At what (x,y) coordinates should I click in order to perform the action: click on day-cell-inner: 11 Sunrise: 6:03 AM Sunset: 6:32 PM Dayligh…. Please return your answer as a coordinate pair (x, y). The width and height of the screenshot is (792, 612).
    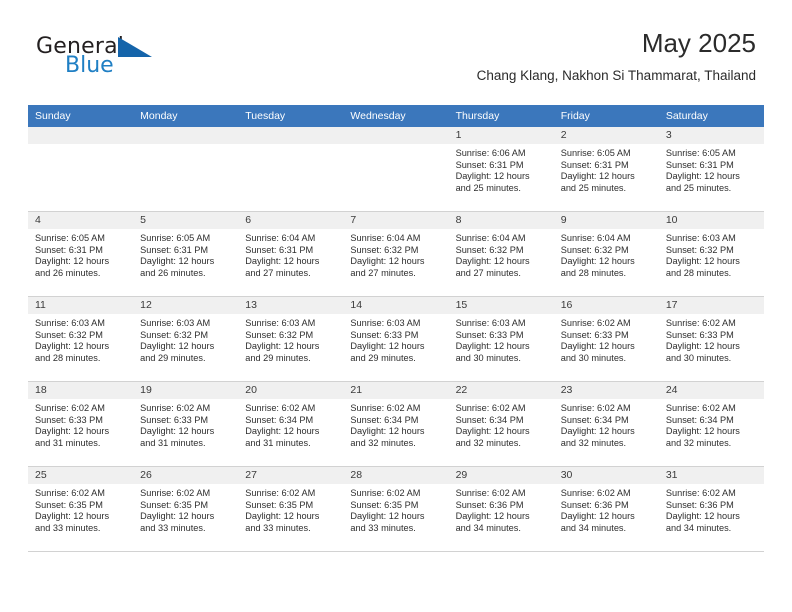
    Looking at the image, I should click on (81, 339).